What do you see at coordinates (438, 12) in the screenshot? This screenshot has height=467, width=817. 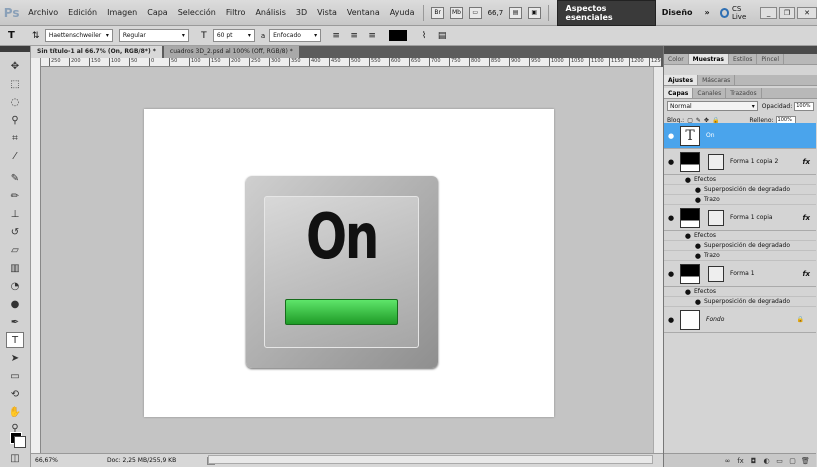 I see `bridge-icon: Br` at bounding box center [438, 12].